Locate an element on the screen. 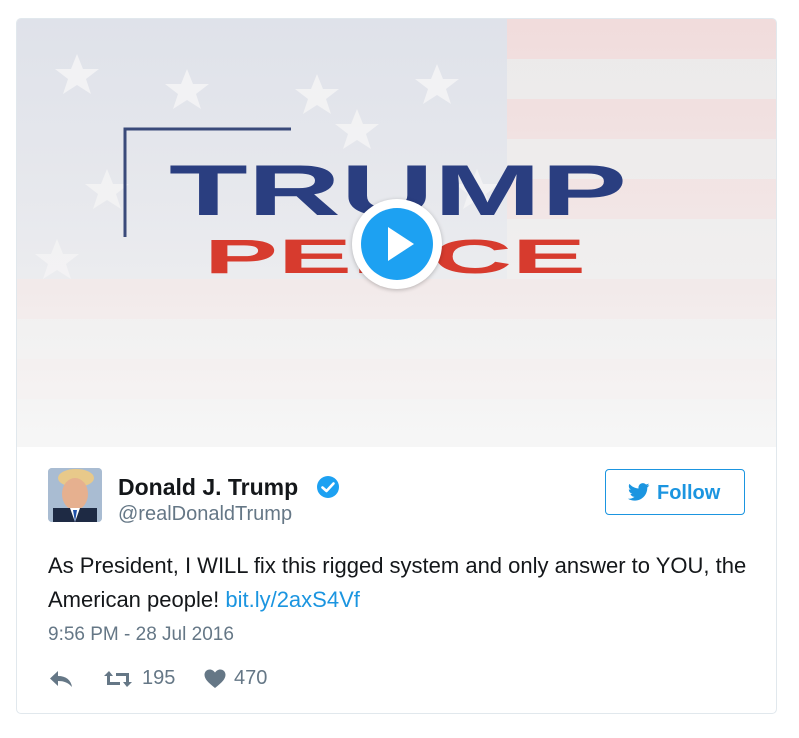 The width and height of the screenshot is (799, 738). play-icon is located at coordinates (397, 244).